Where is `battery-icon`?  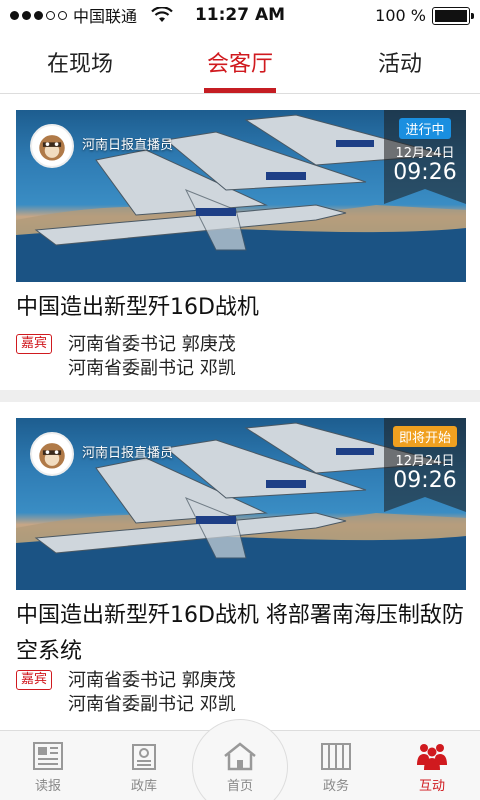 battery-icon is located at coordinates (453, 15).